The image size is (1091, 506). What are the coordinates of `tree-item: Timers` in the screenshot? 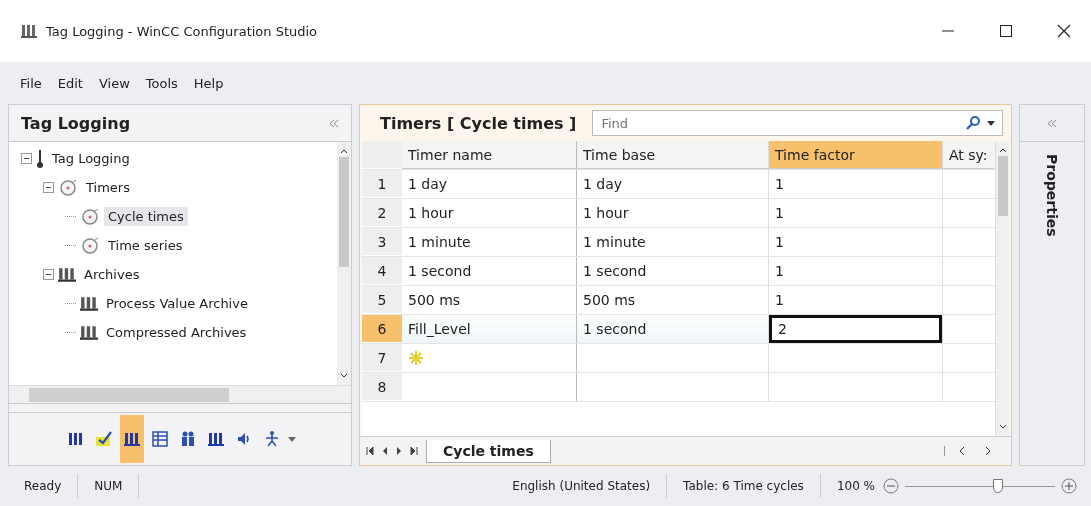 It's located at (108, 187).